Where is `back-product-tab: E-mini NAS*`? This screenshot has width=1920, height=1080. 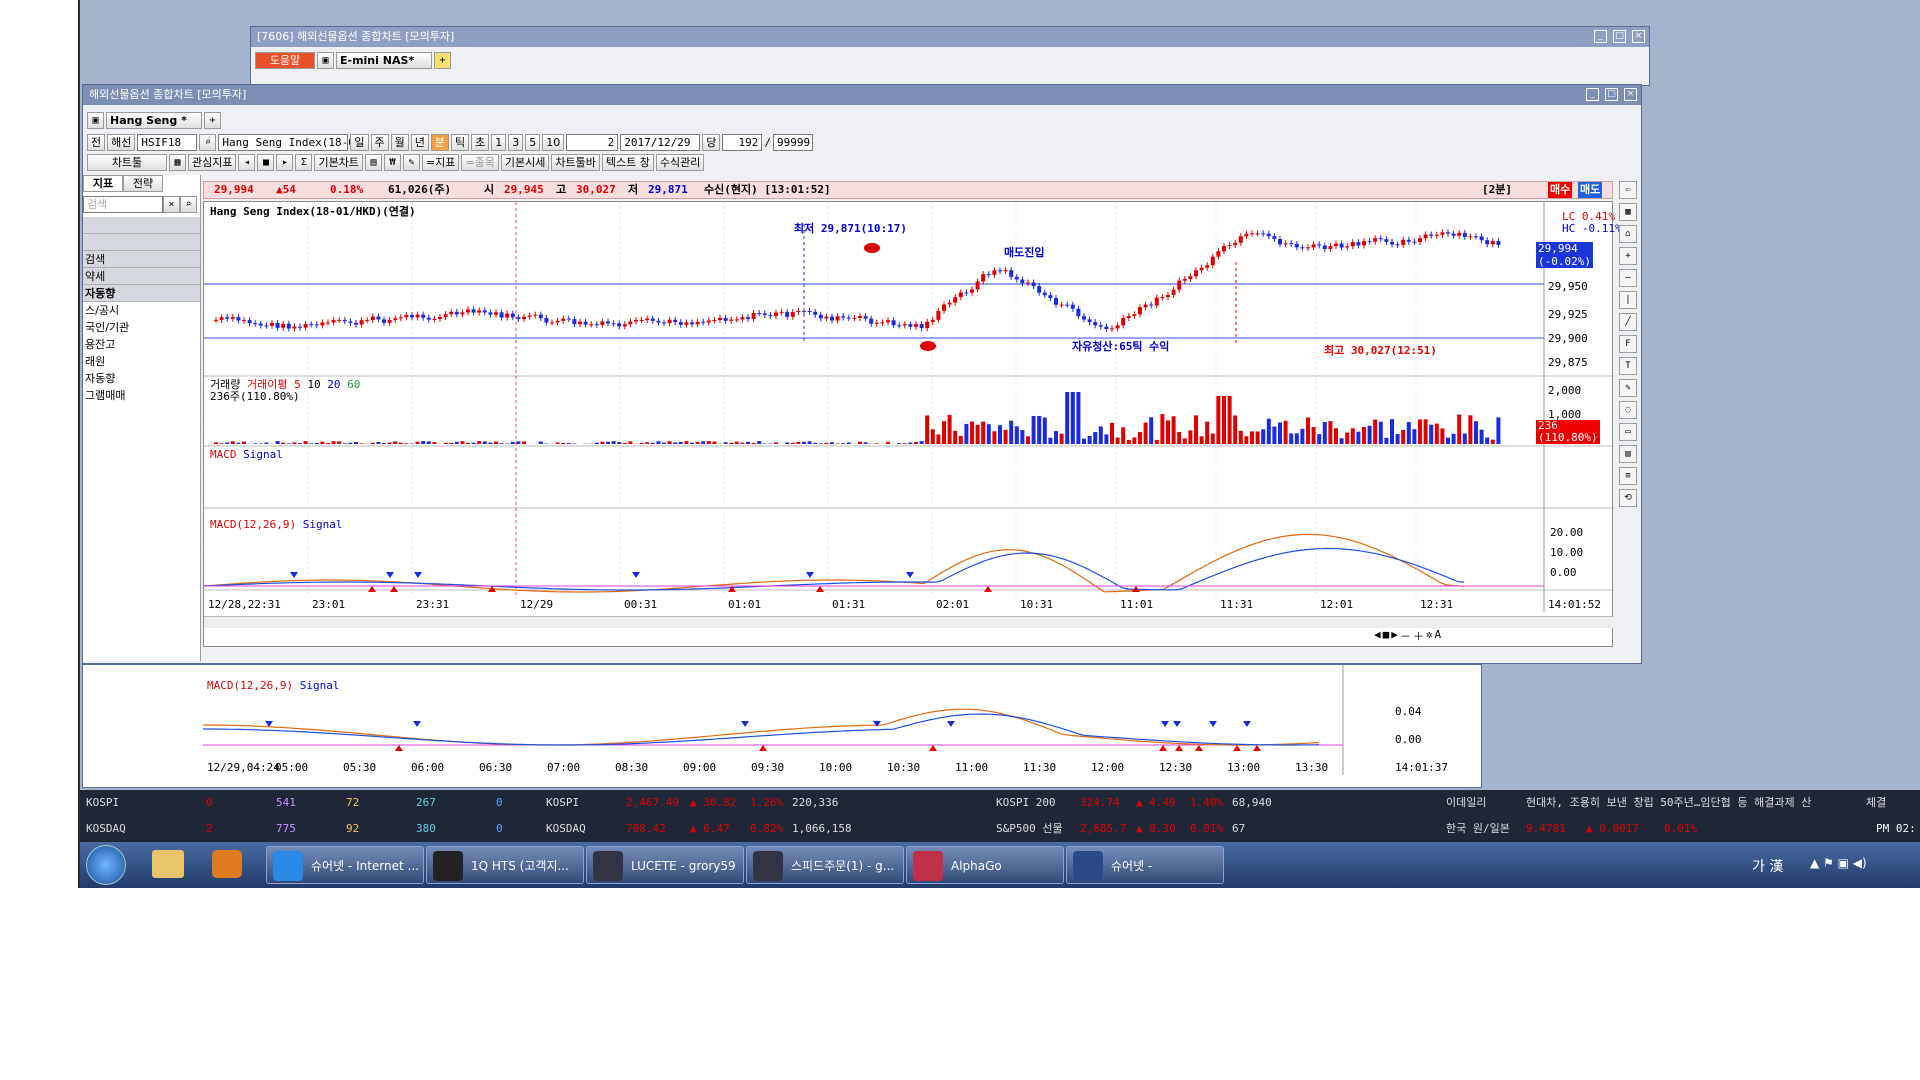
back-product-tab: E-mini NAS* is located at coordinates (384, 60).